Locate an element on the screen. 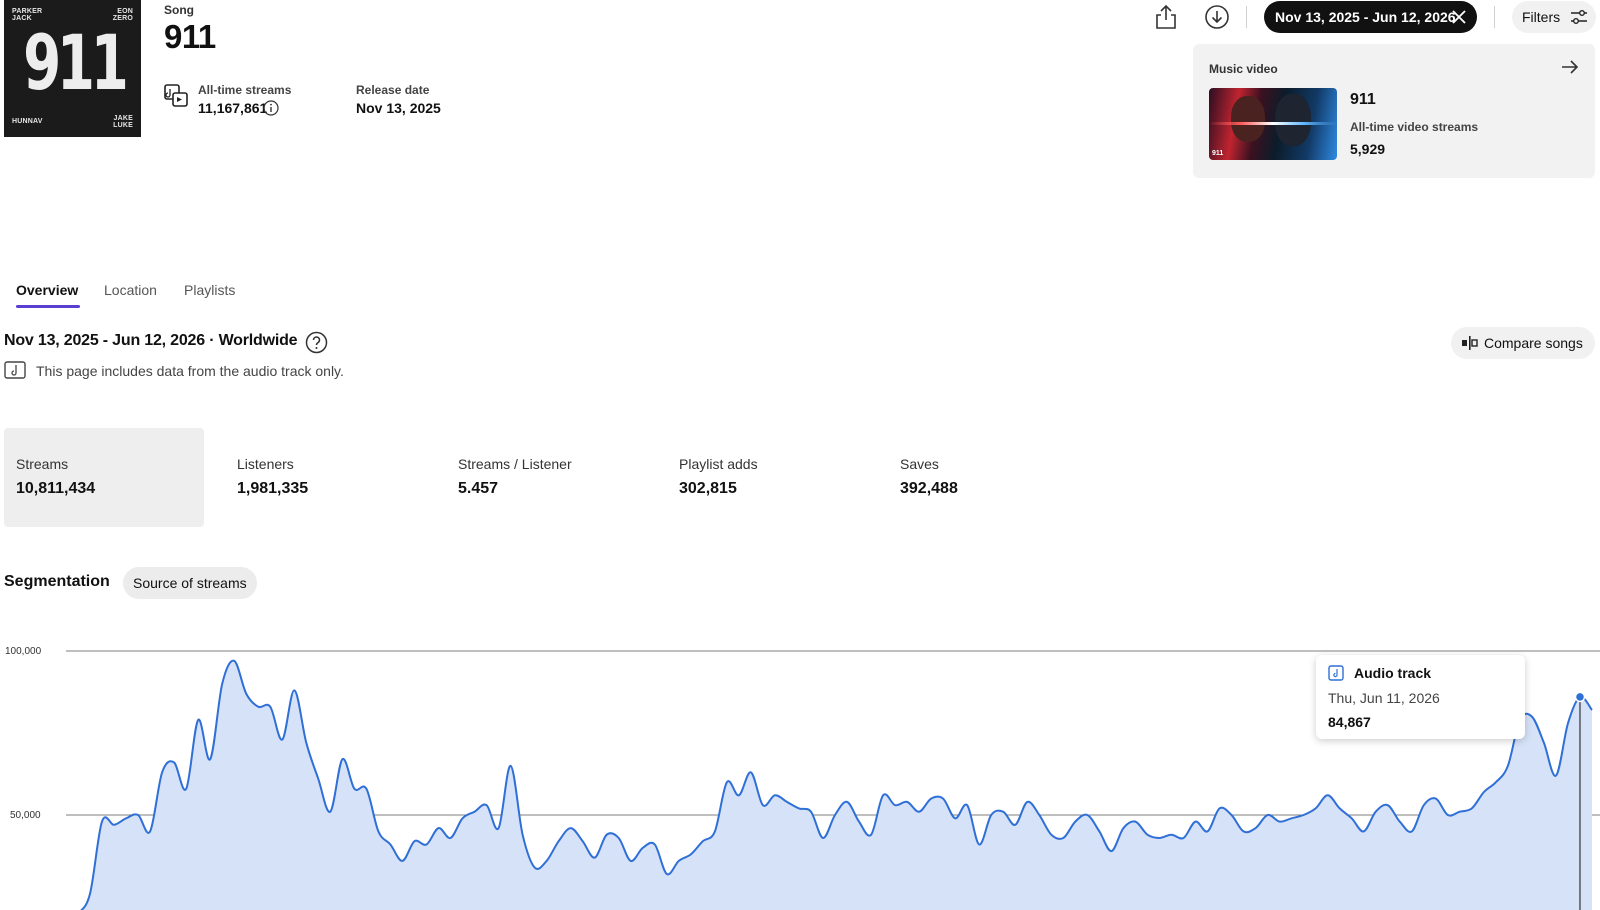  thumbnail-tag: 911 is located at coordinates (1218, 153).